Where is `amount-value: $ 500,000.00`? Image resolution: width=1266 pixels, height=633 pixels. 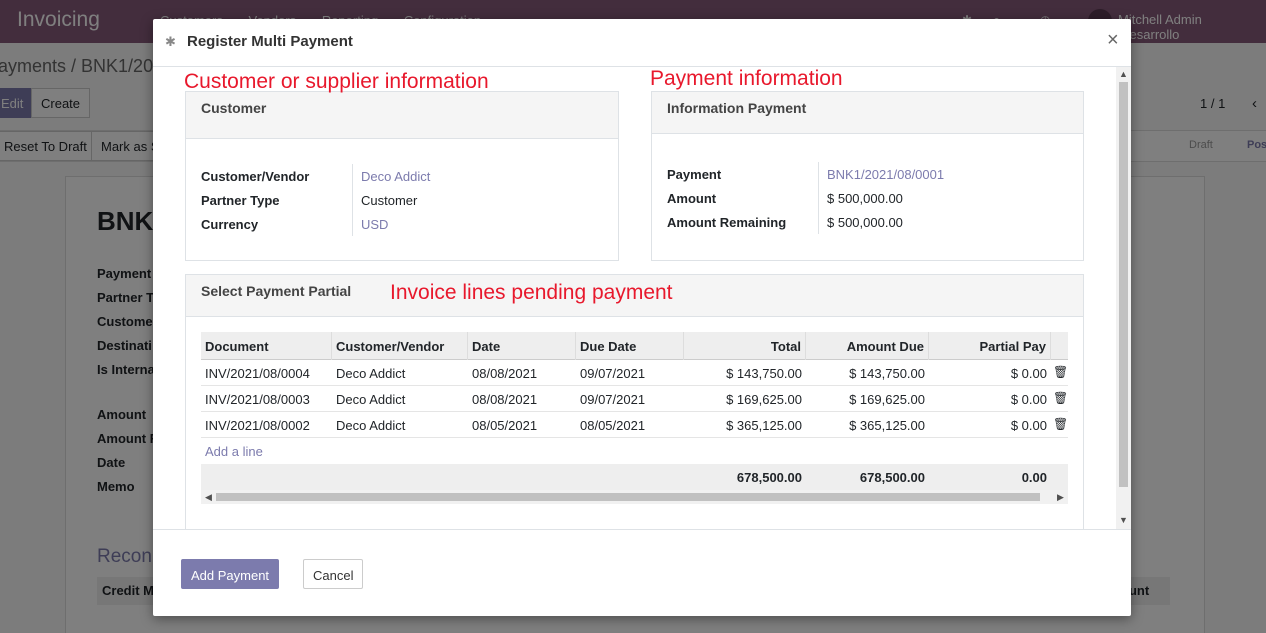
amount-value: $ 500,000.00 is located at coordinates (865, 198).